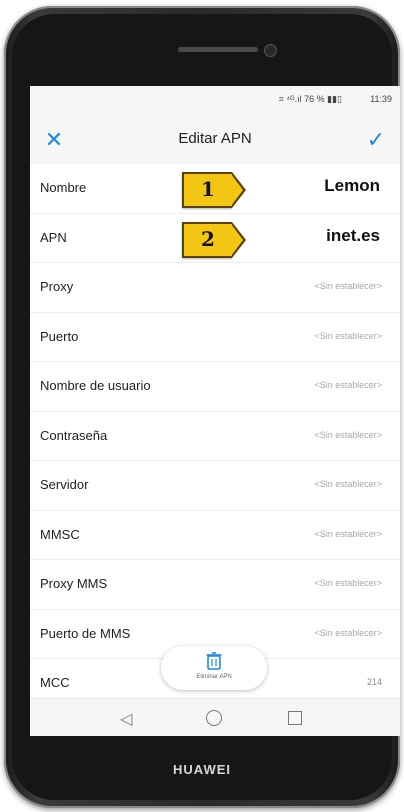 The width and height of the screenshot is (404, 812). Describe the element at coordinates (55, 682) in the screenshot. I see `field-label: MCC` at that location.